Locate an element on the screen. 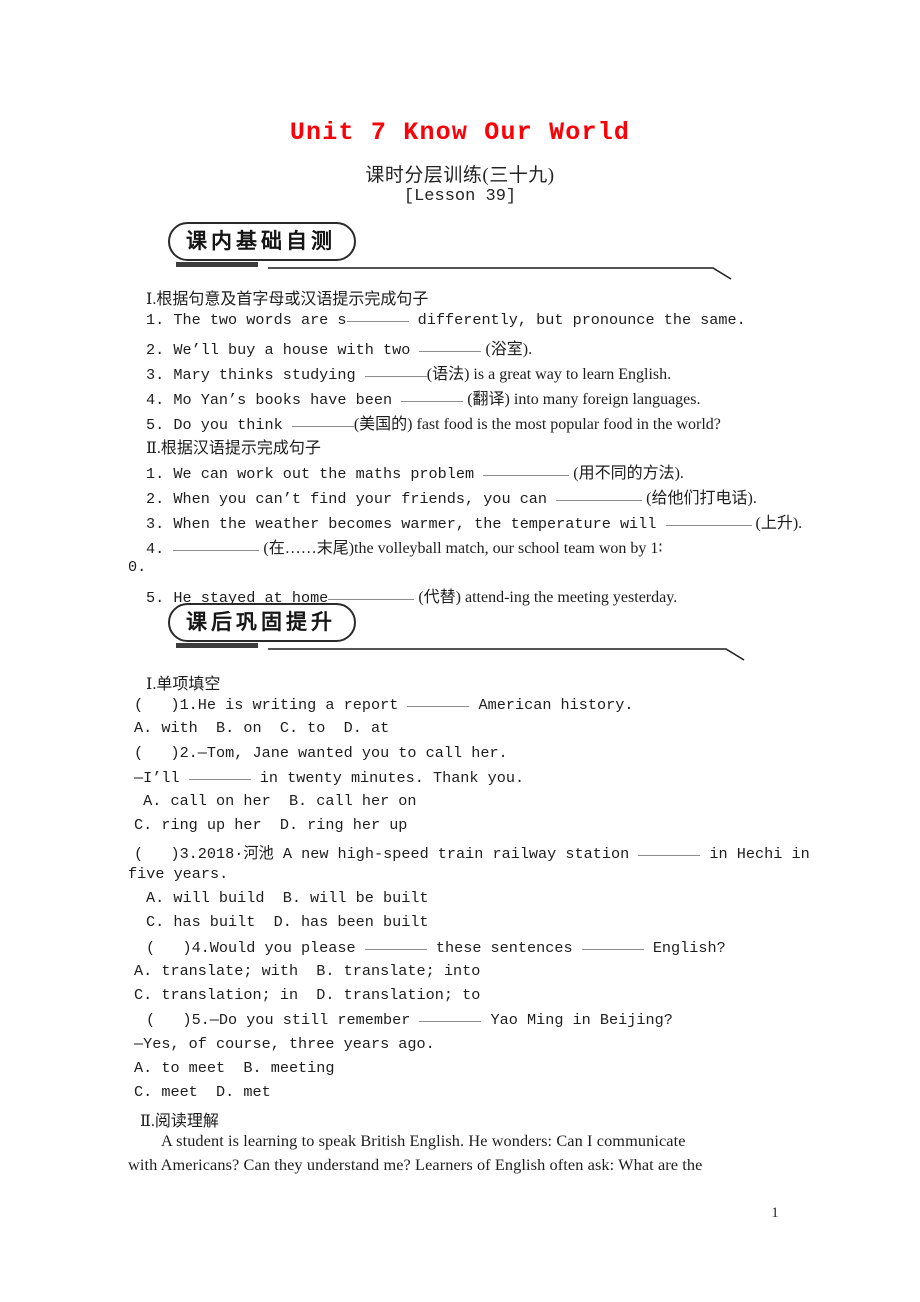  mcq-stem-line2: —Yes, of course, three years ago. is located at coordinates (284, 1044).